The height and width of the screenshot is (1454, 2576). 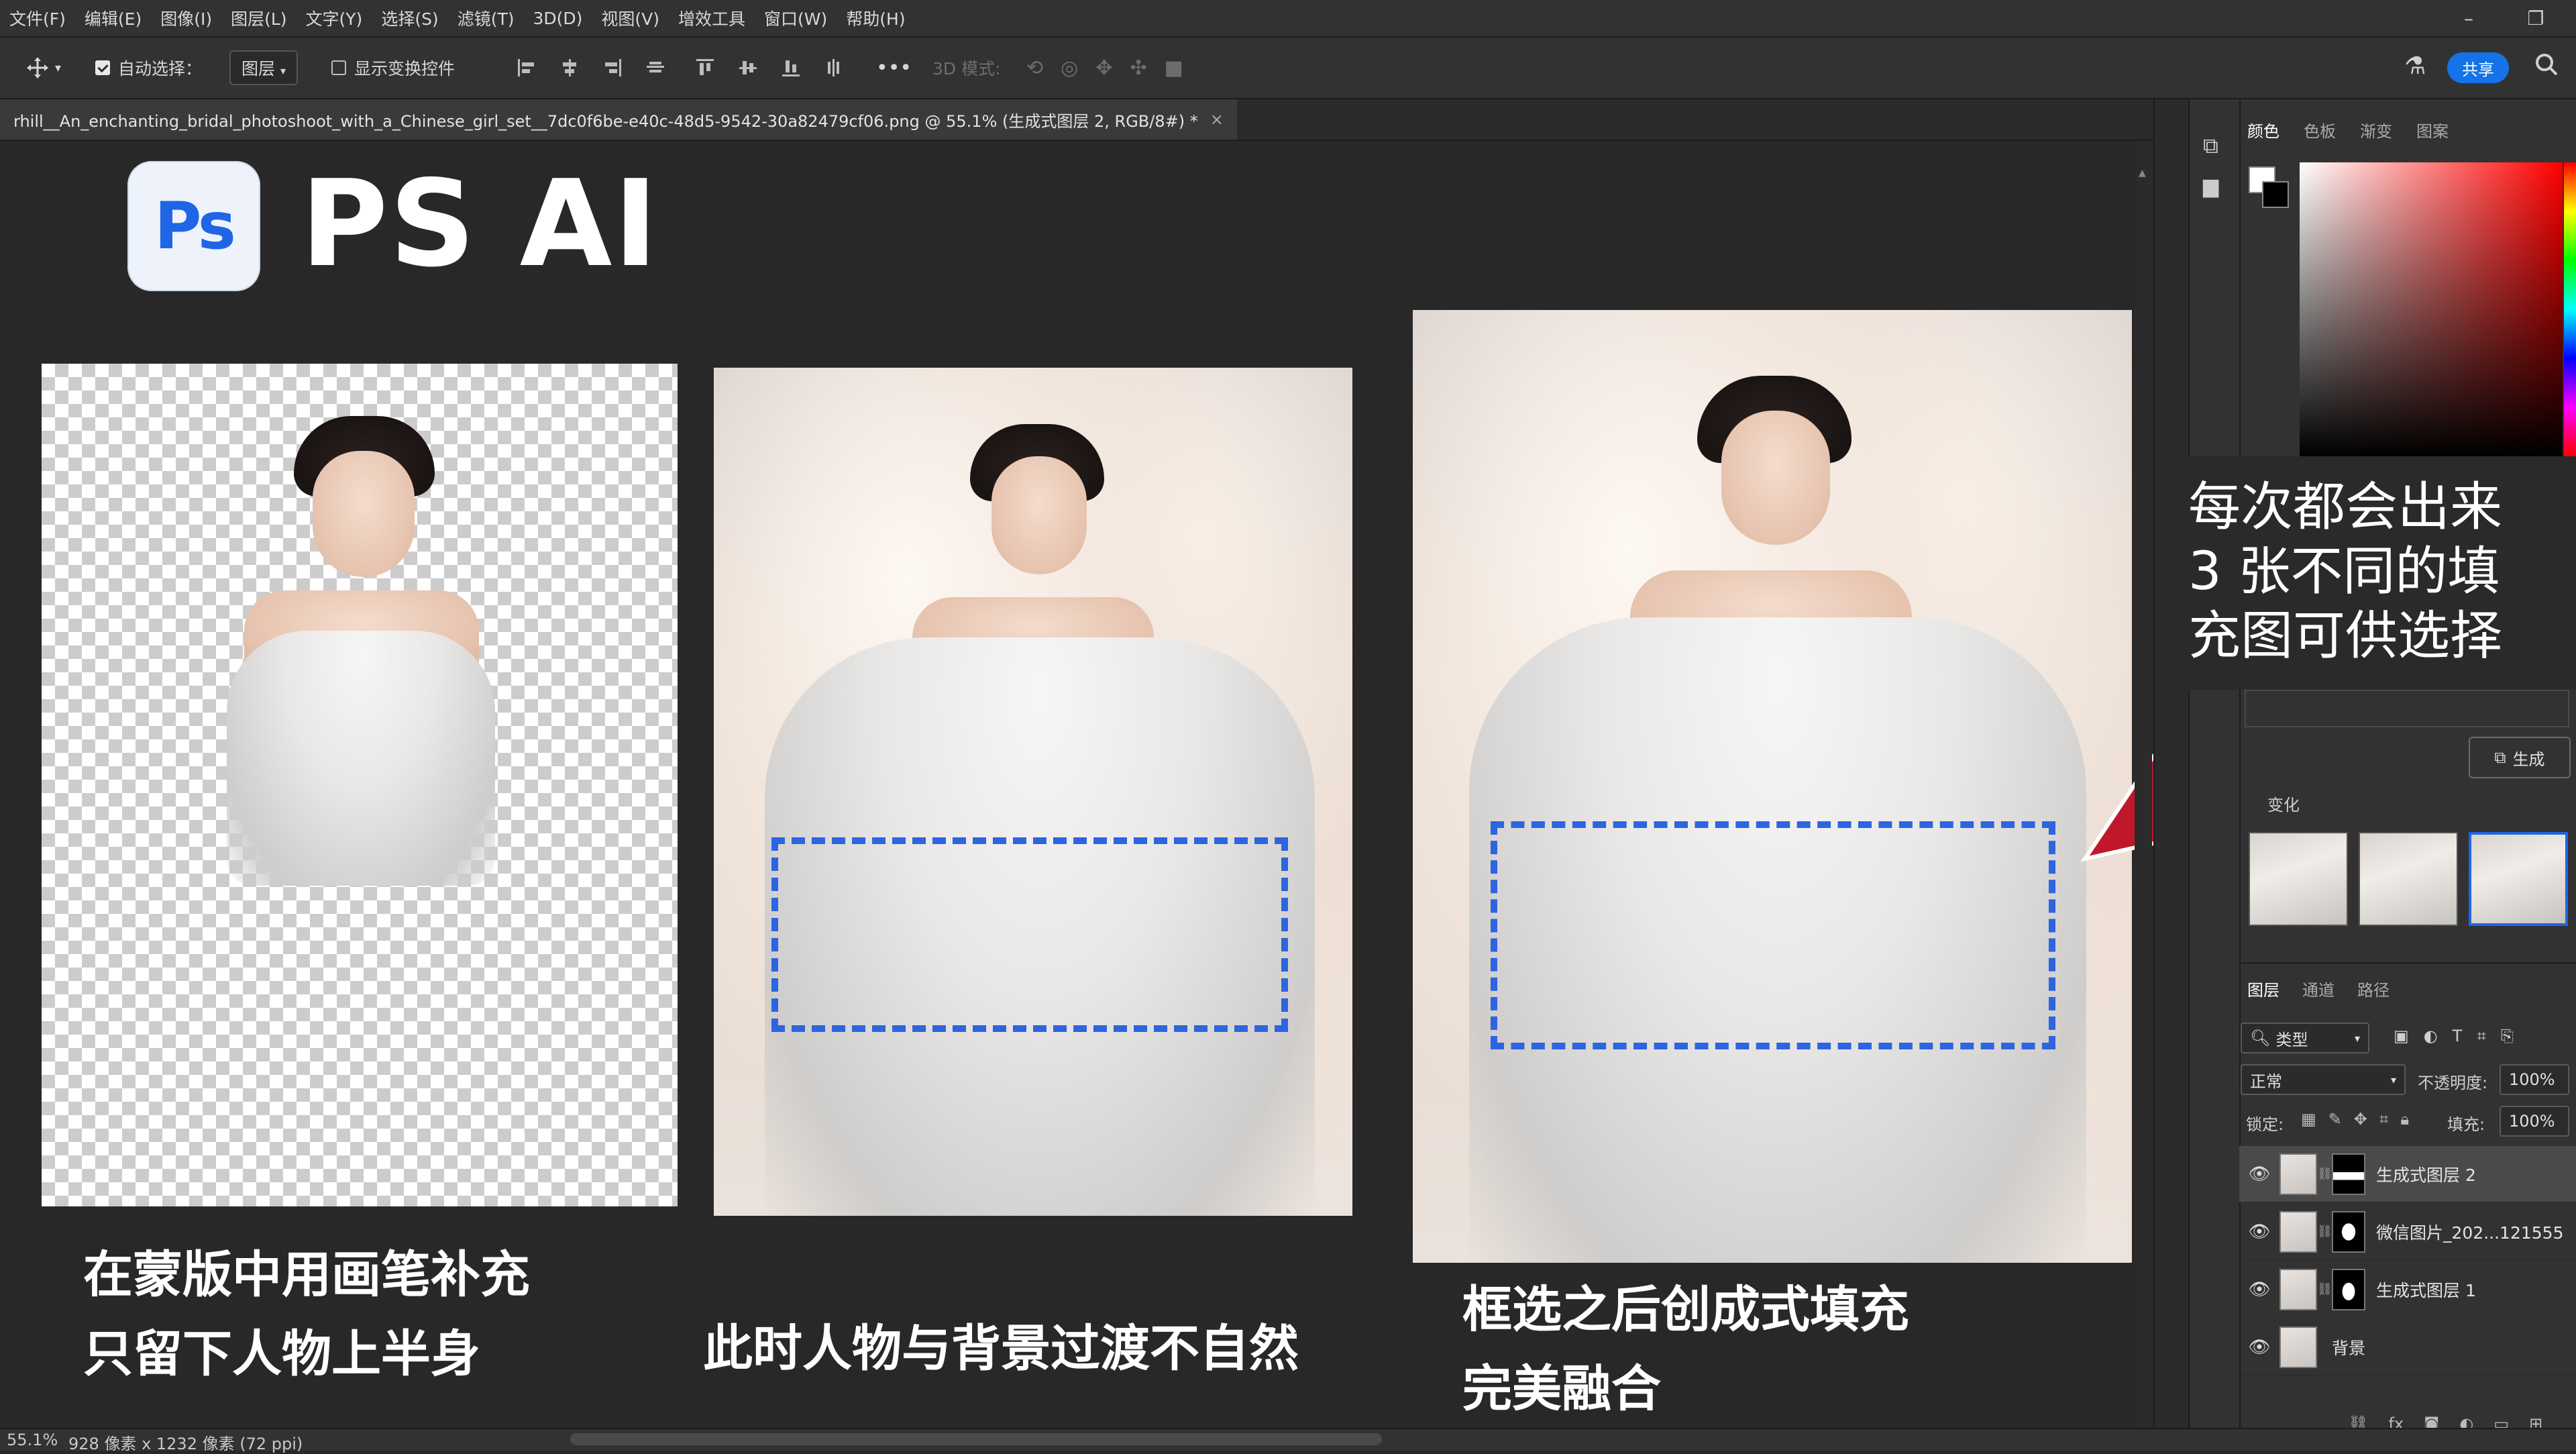 What do you see at coordinates (2507, 1036) in the screenshot?
I see `filter-smart-icon: ⎘` at bounding box center [2507, 1036].